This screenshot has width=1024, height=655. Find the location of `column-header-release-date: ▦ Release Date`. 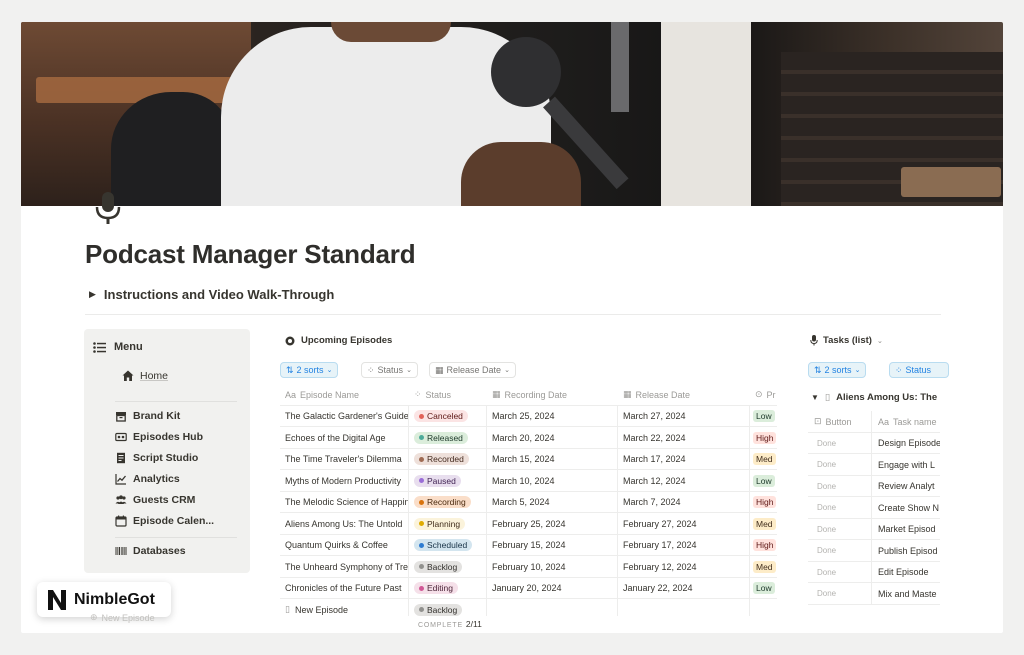

column-header-release-date: ▦ Release Date is located at coordinates (684, 395).